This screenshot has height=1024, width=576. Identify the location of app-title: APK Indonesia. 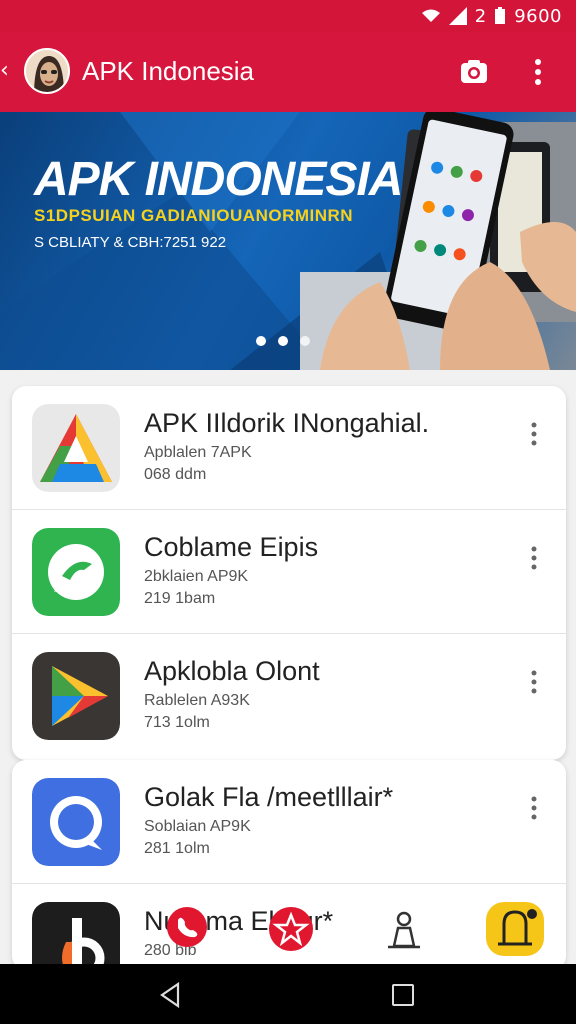
(168, 71).